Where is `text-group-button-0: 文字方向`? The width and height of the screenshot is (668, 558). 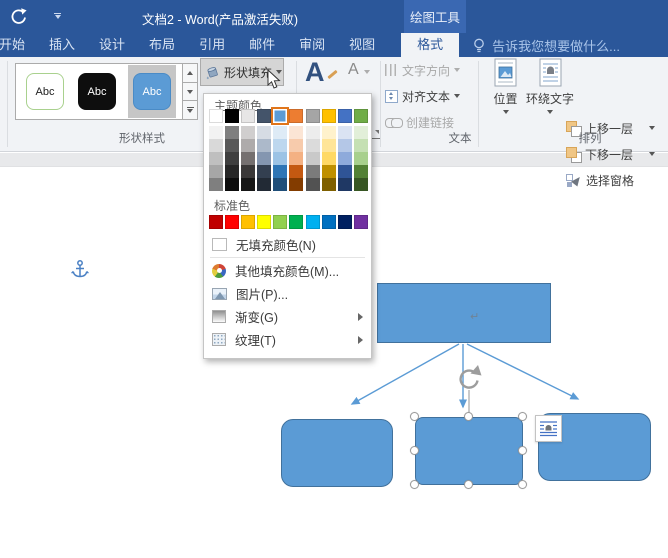 text-group-button-0: 文字方向 is located at coordinates (423, 70).